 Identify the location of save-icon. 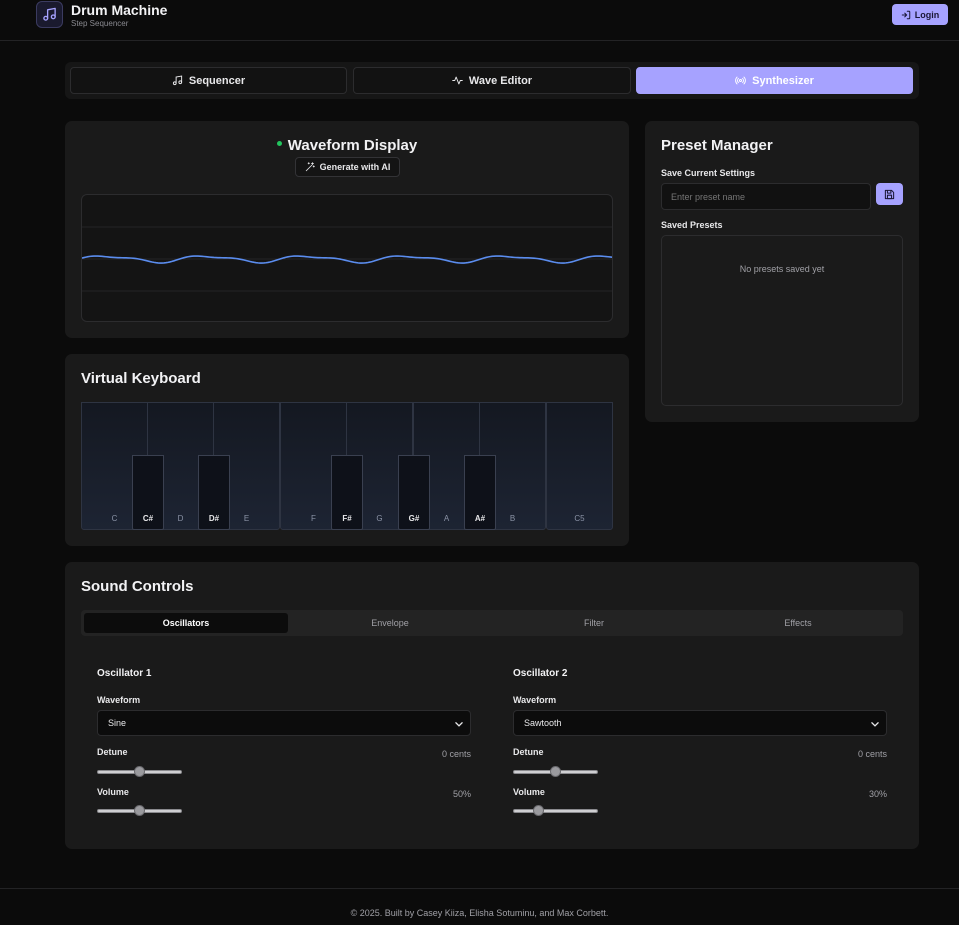
(889, 194).